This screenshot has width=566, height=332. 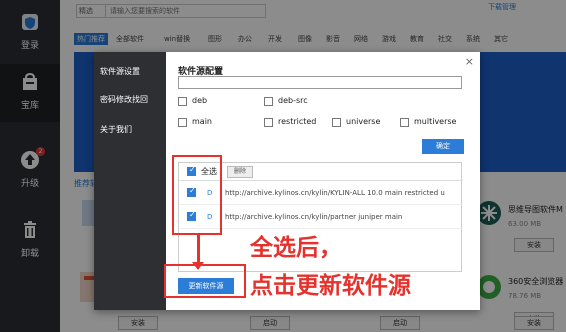 What do you see at coordinates (293, 100) in the screenshot?
I see `checkbox-label: deb-src` at bounding box center [293, 100].